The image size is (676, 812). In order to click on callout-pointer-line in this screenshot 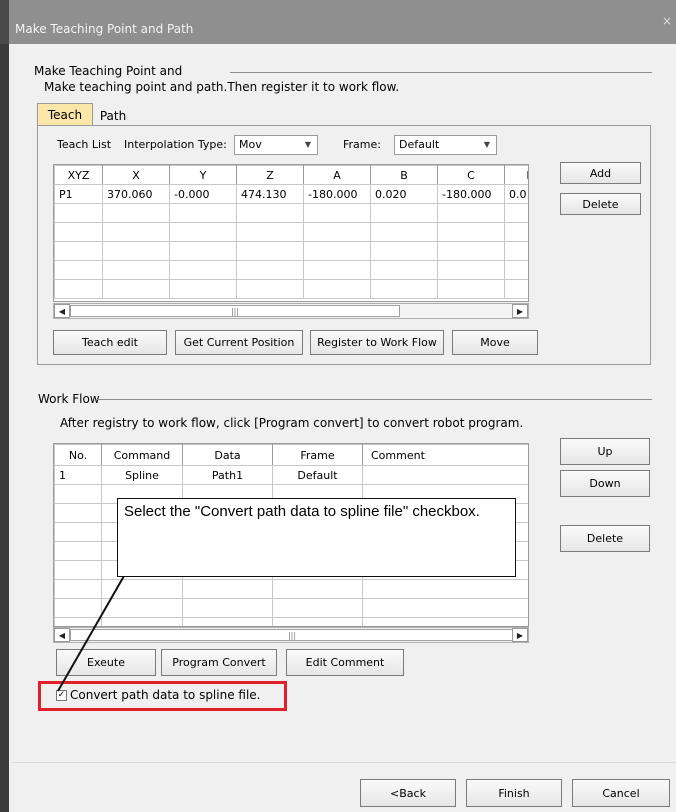, I will do `click(91, 633)`.